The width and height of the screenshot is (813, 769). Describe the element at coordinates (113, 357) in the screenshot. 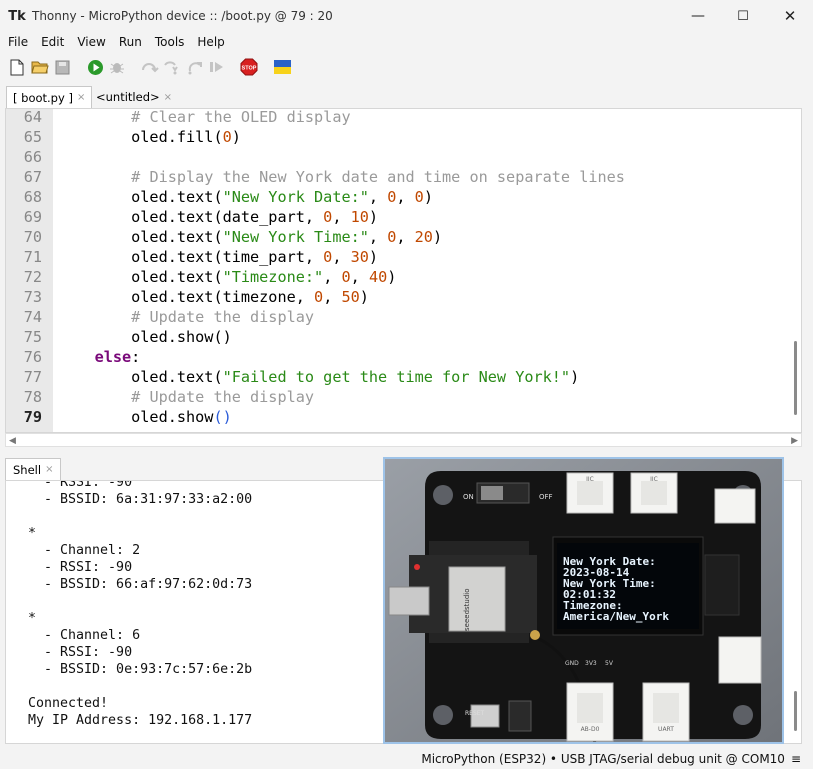

I see `code-token: else` at that location.